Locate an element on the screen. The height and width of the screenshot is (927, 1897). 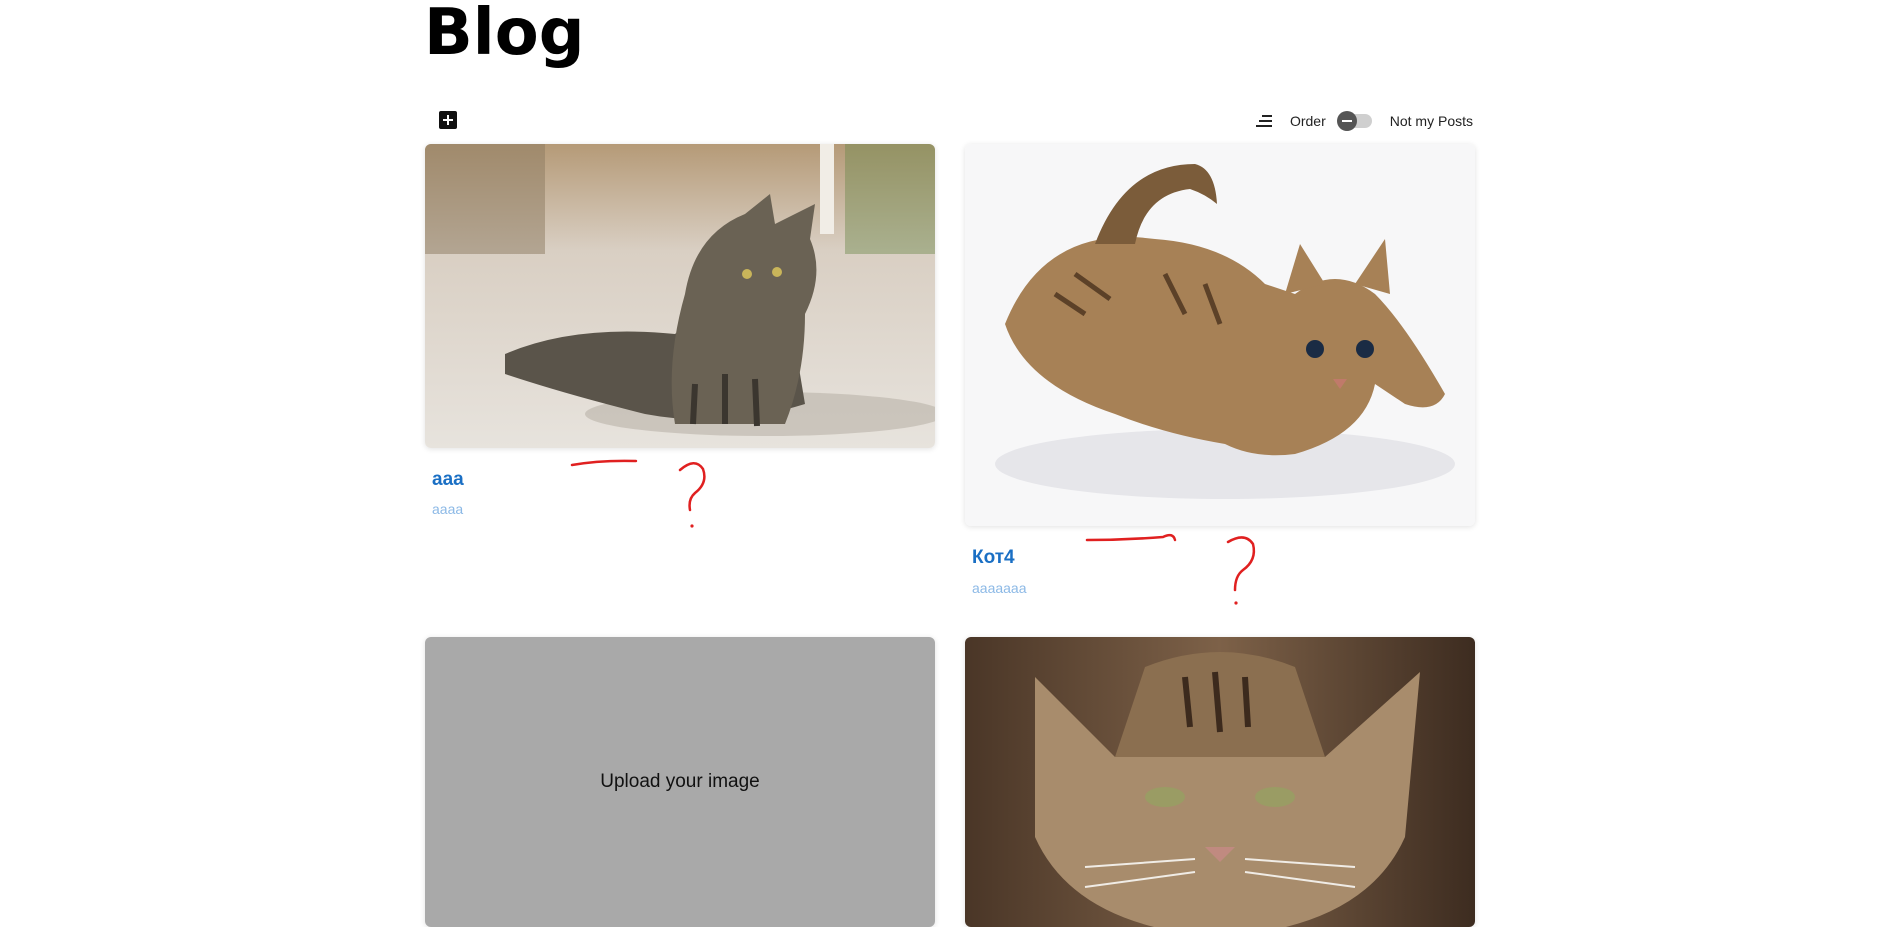
add-post-button is located at coordinates (448, 120).